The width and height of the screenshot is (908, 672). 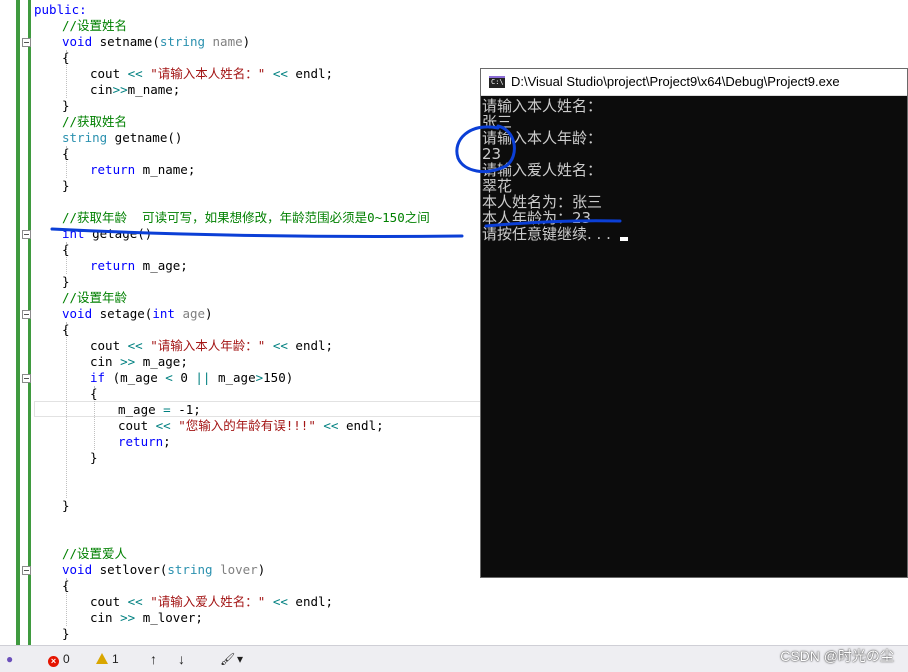 I want to click on gitcopilot-icon: ●, so click(x=9, y=659).